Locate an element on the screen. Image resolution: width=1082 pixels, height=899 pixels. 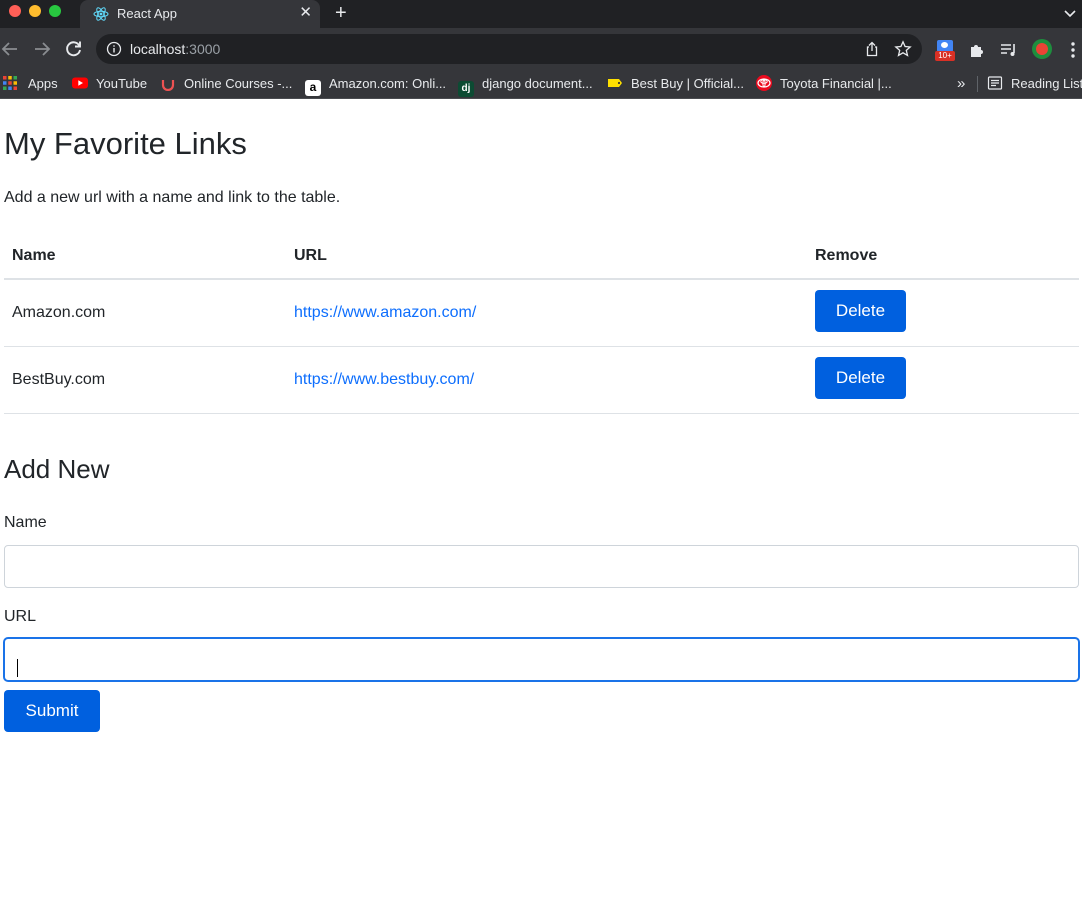
column-header-remove: Remove is located at coordinates (943, 257).